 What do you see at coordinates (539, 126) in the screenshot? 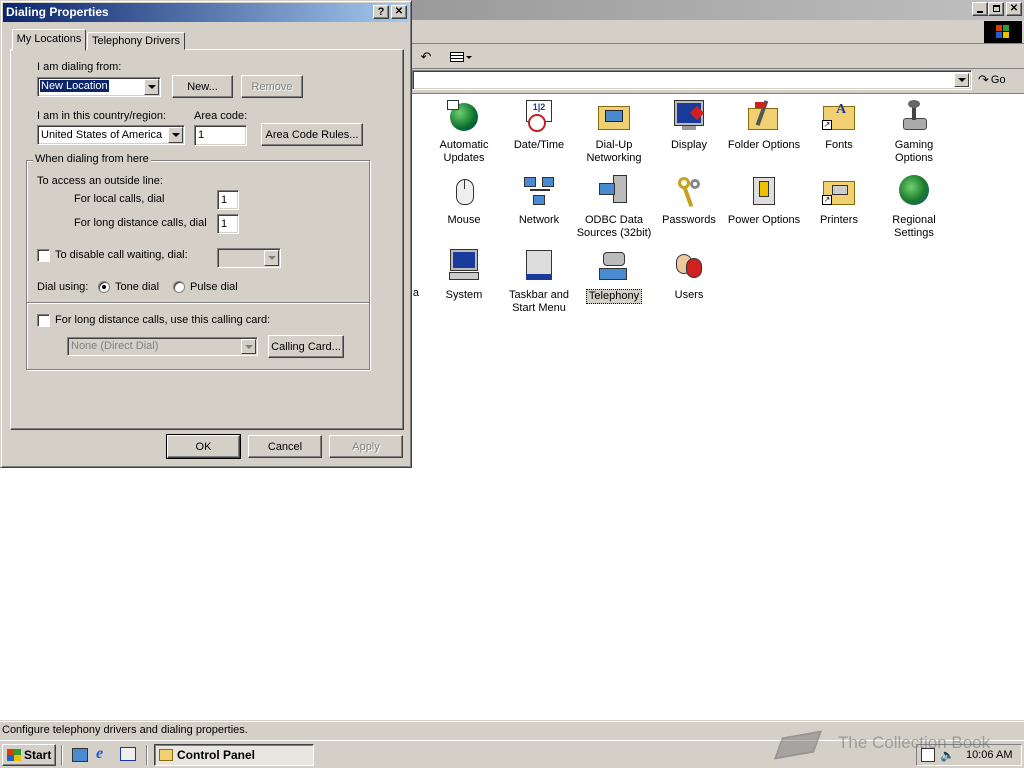
I see `date-time-item: 1|2 Date/Time` at bounding box center [539, 126].